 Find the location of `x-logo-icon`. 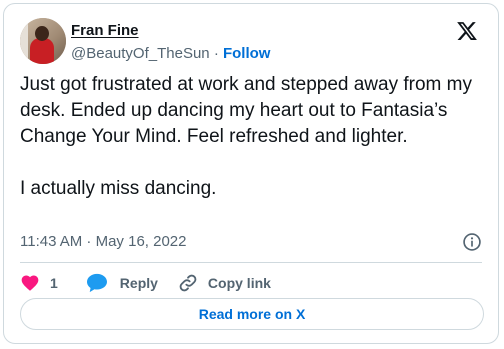

x-logo-icon is located at coordinates (467, 31).